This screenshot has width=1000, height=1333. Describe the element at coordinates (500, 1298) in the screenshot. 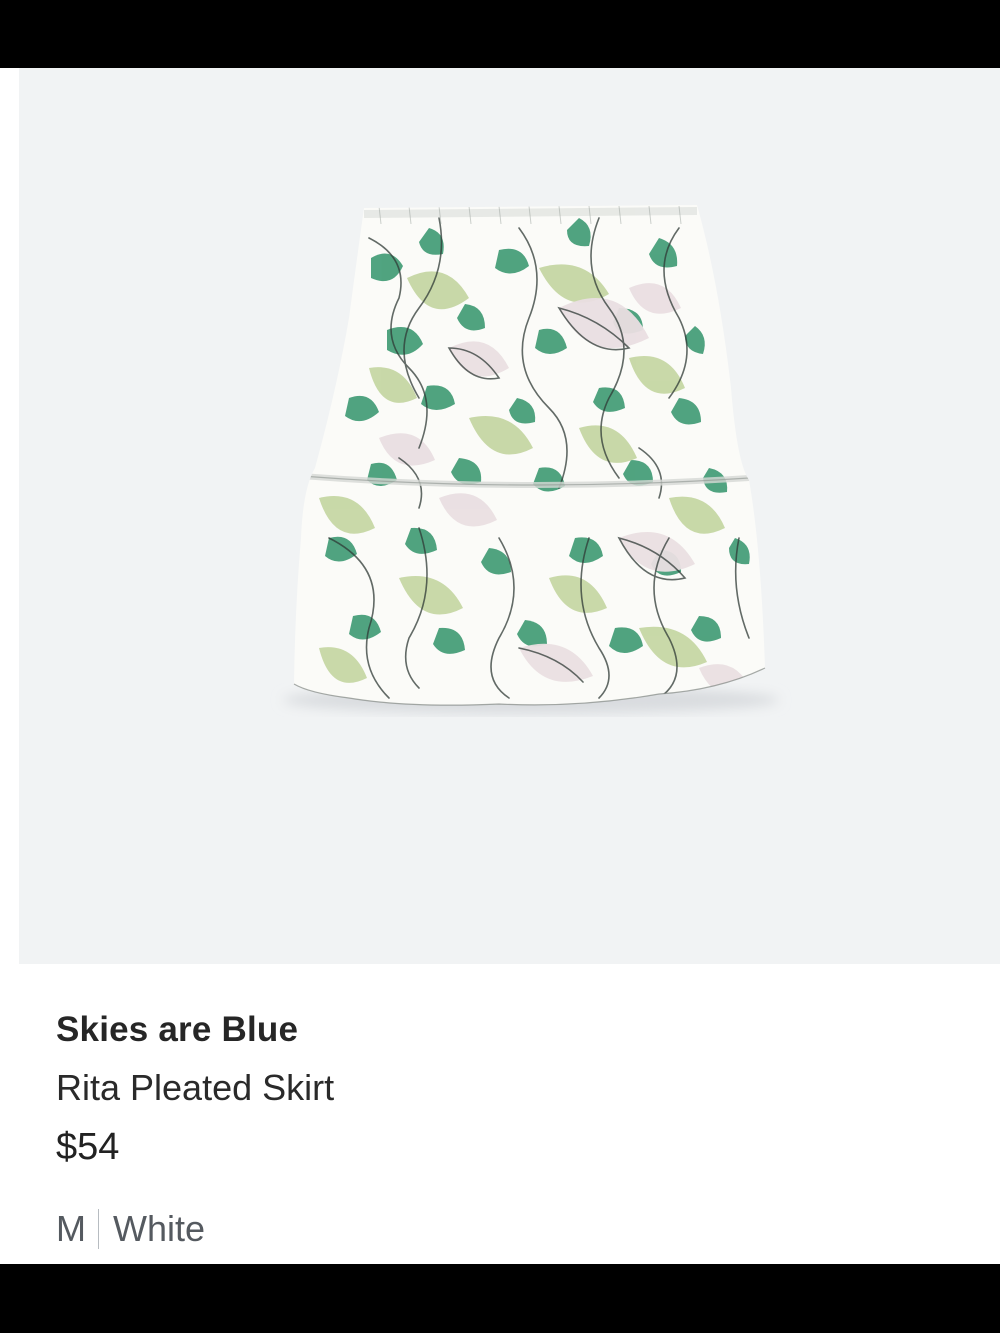

I see `navigation-bar` at that location.